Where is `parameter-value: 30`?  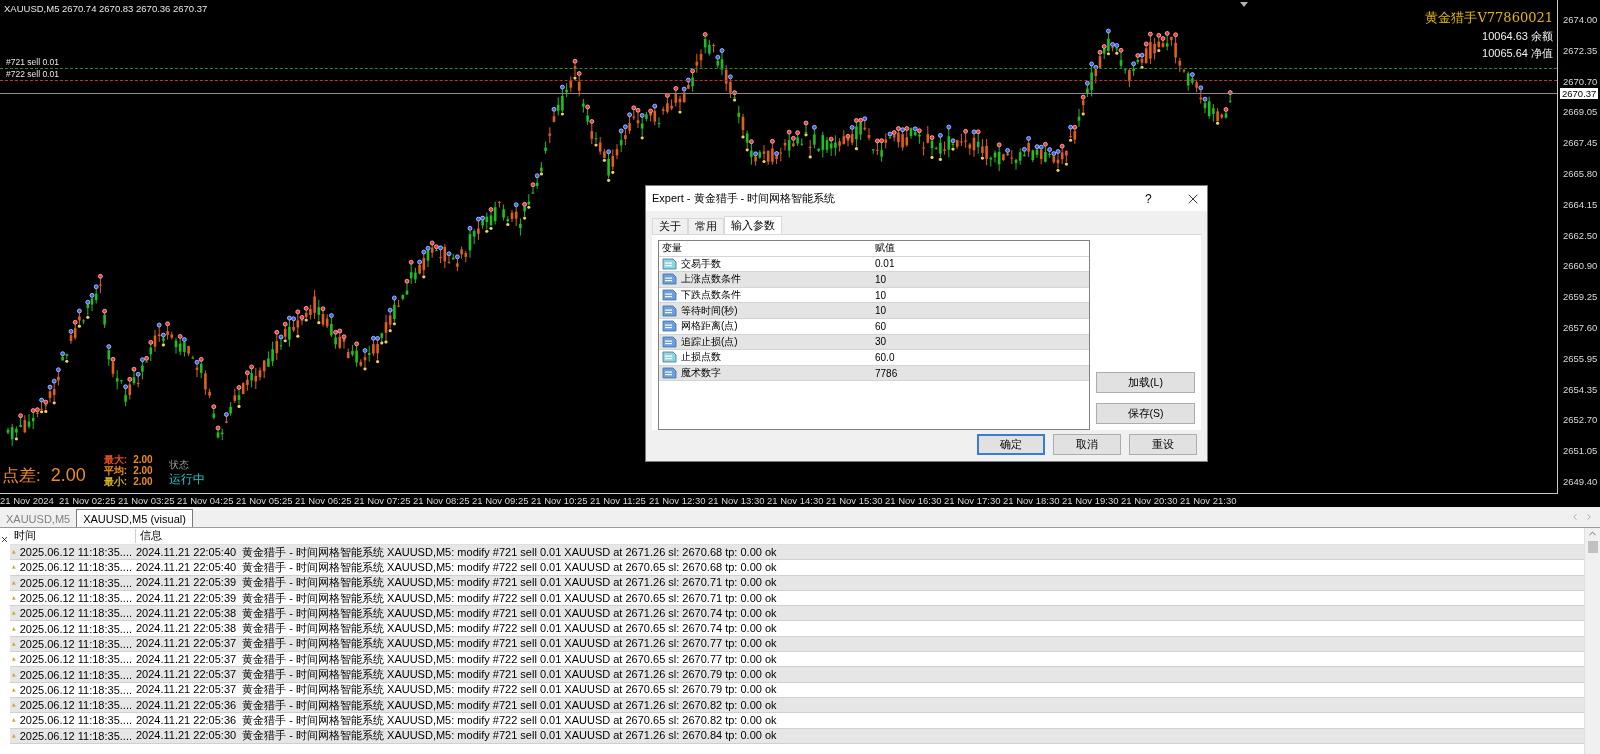 parameter-value: 30 is located at coordinates (980, 342).